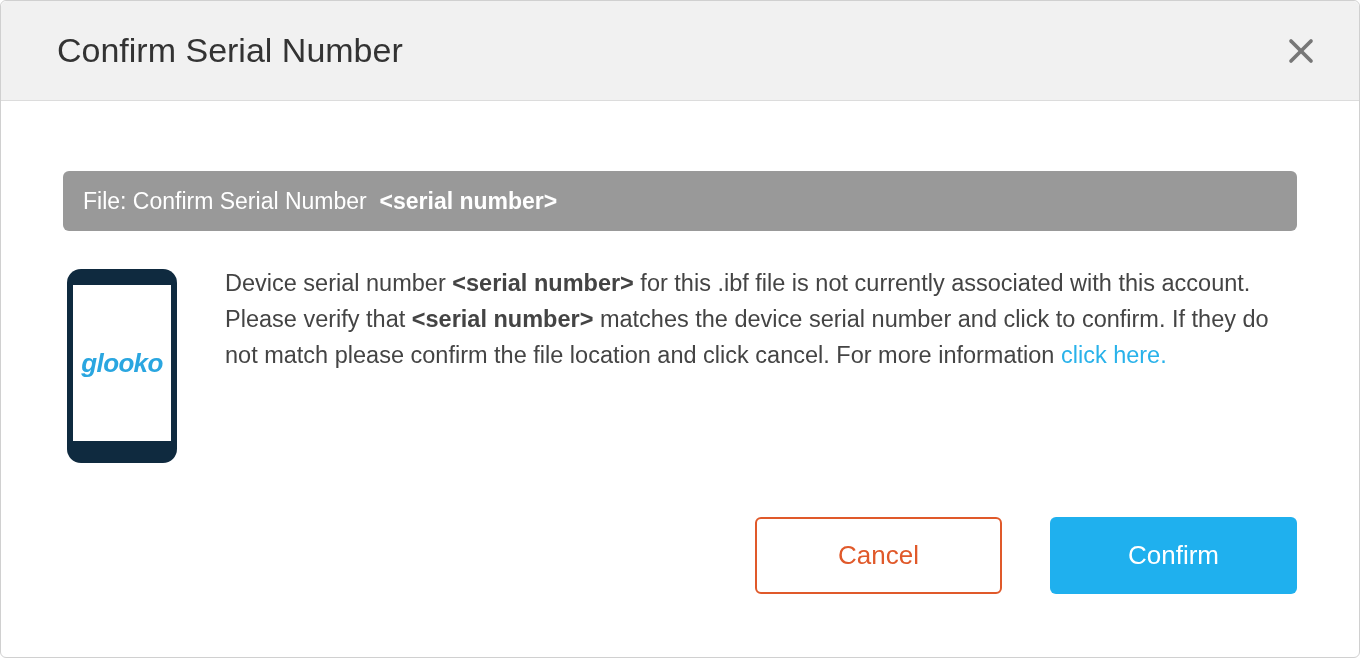 The image size is (1364, 660). What do you see at coordinates (320, 201) in the screenshot?
I see `file-label: File: Confirm Serial Number <serial number>` at bounding box center [320, 201].